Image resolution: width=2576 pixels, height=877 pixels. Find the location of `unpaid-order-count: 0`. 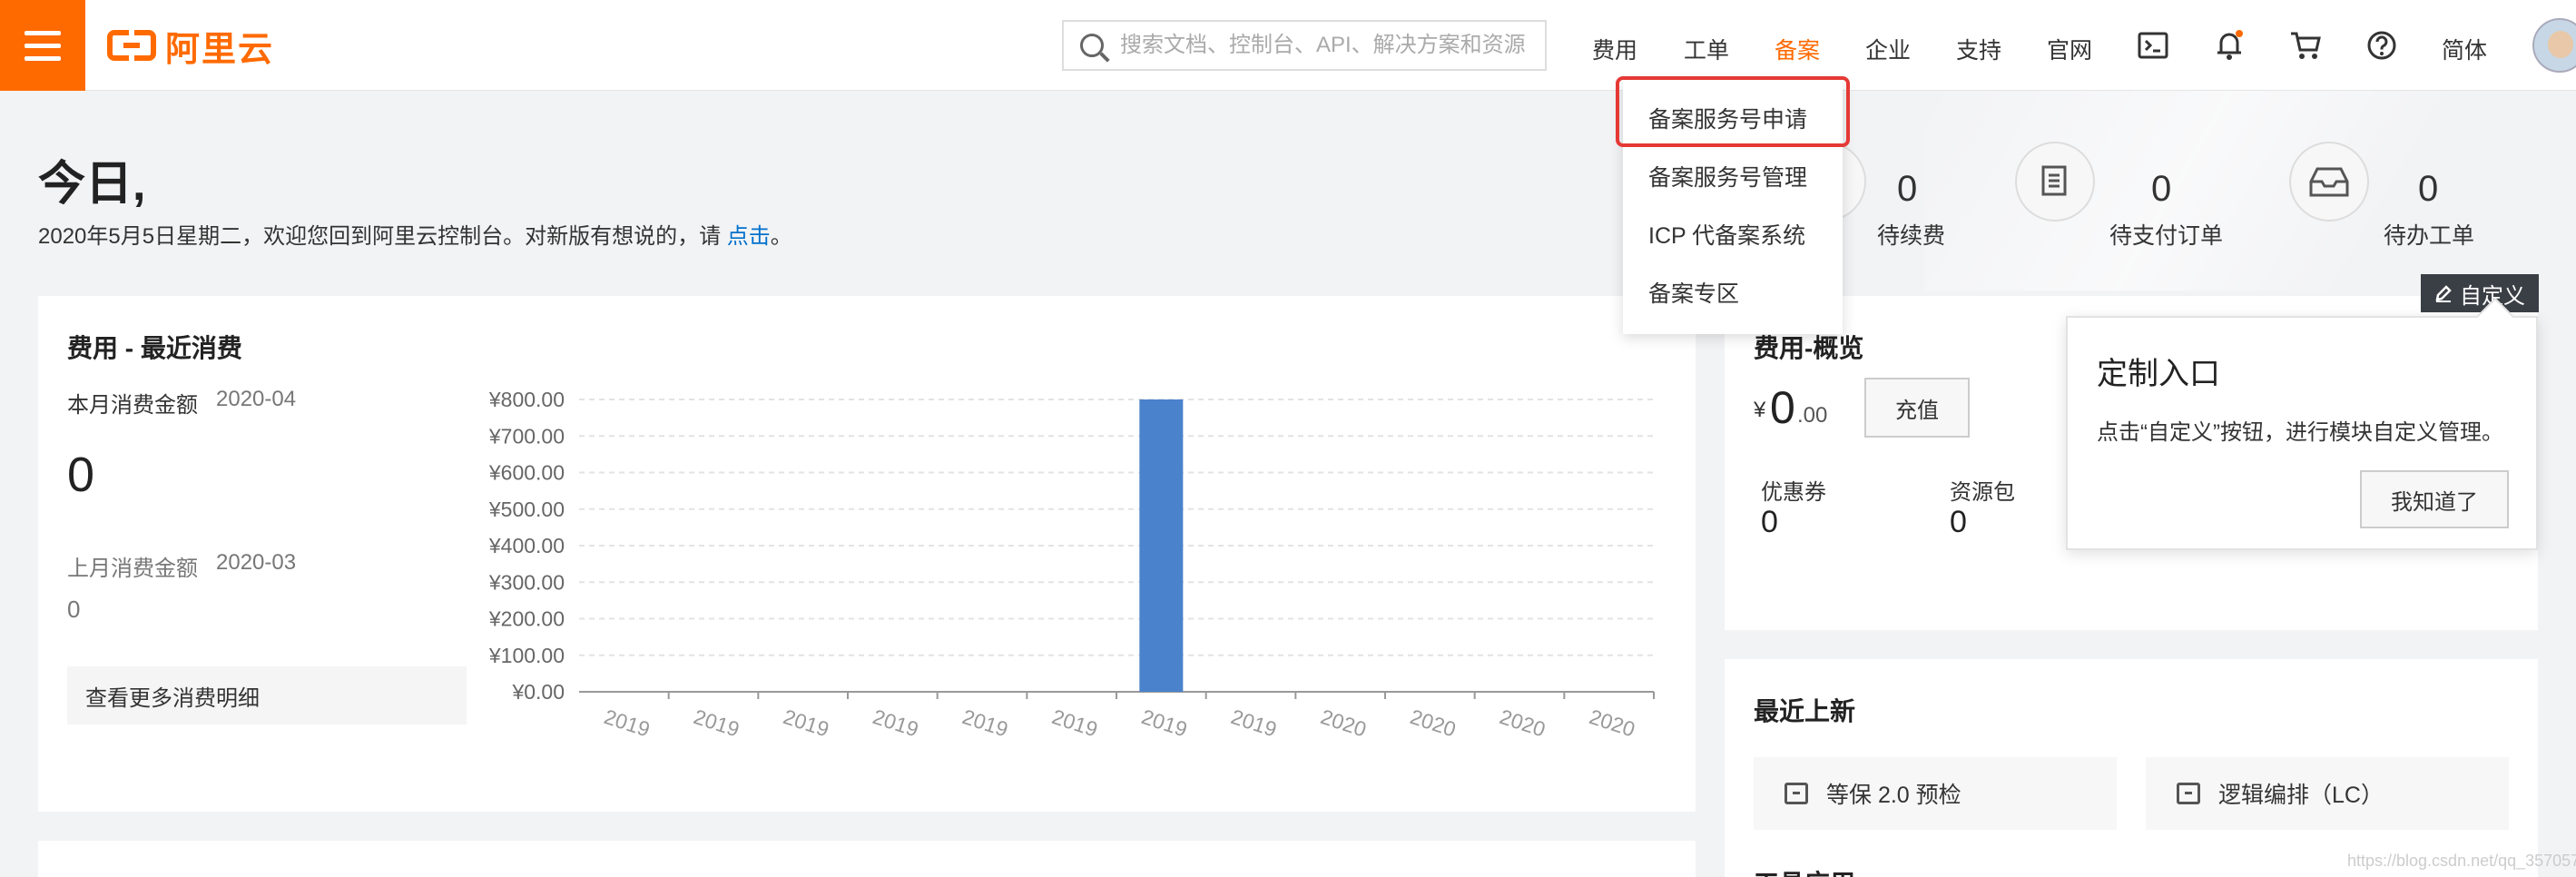

unpaid-order-count: 0 is located at coordinates (2161, 189).